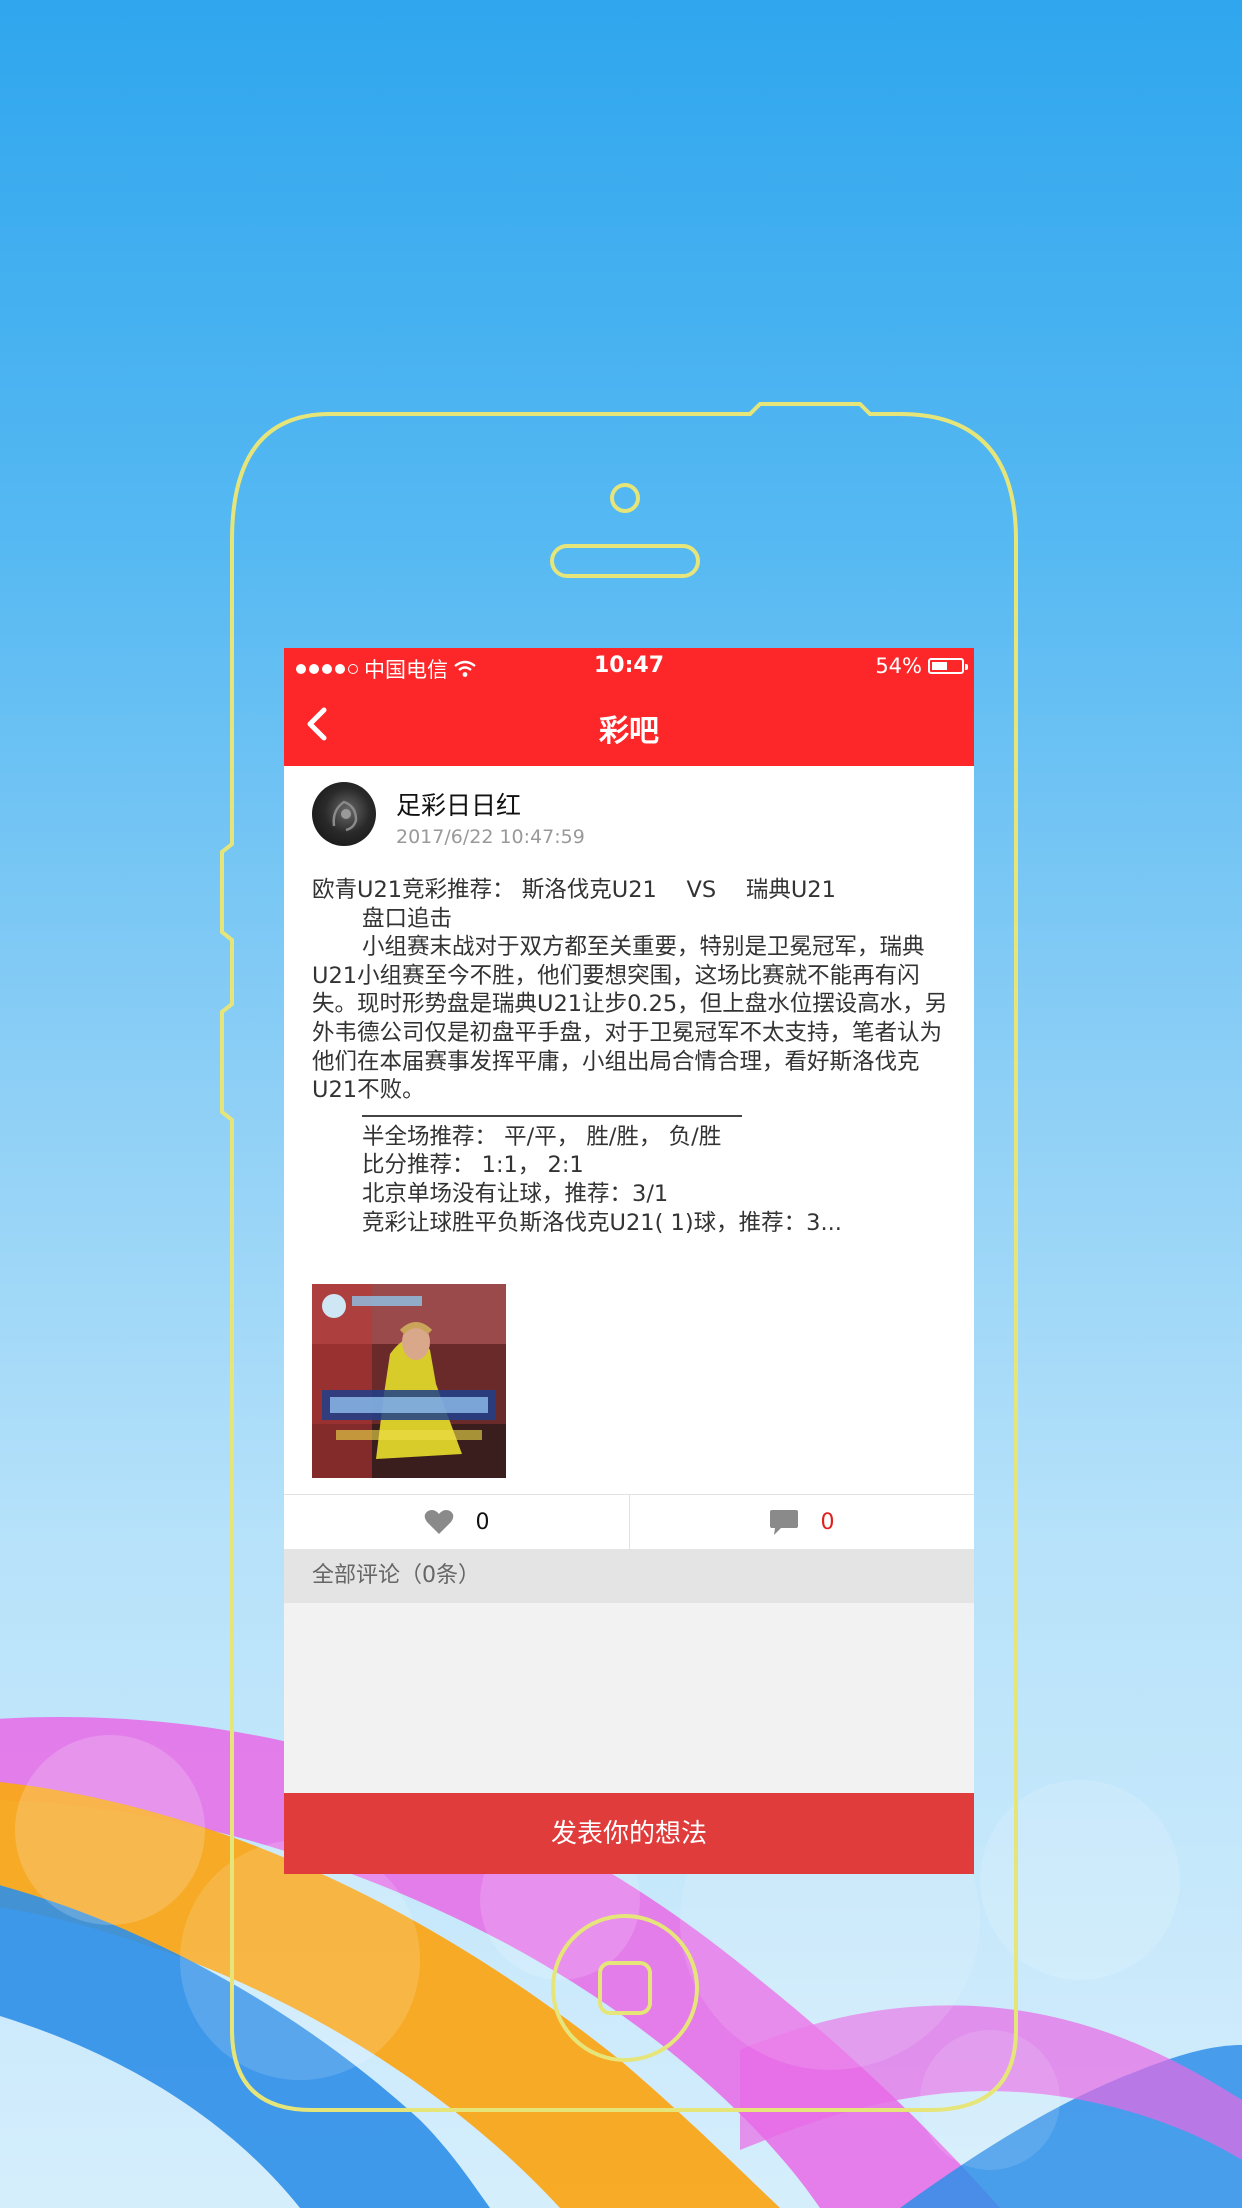 The image size is (1242, 2208). What do you see at coordinates (629, 731) in the screenshot?
I see `page-title: 彩吧` at bounding box center [629, 731].